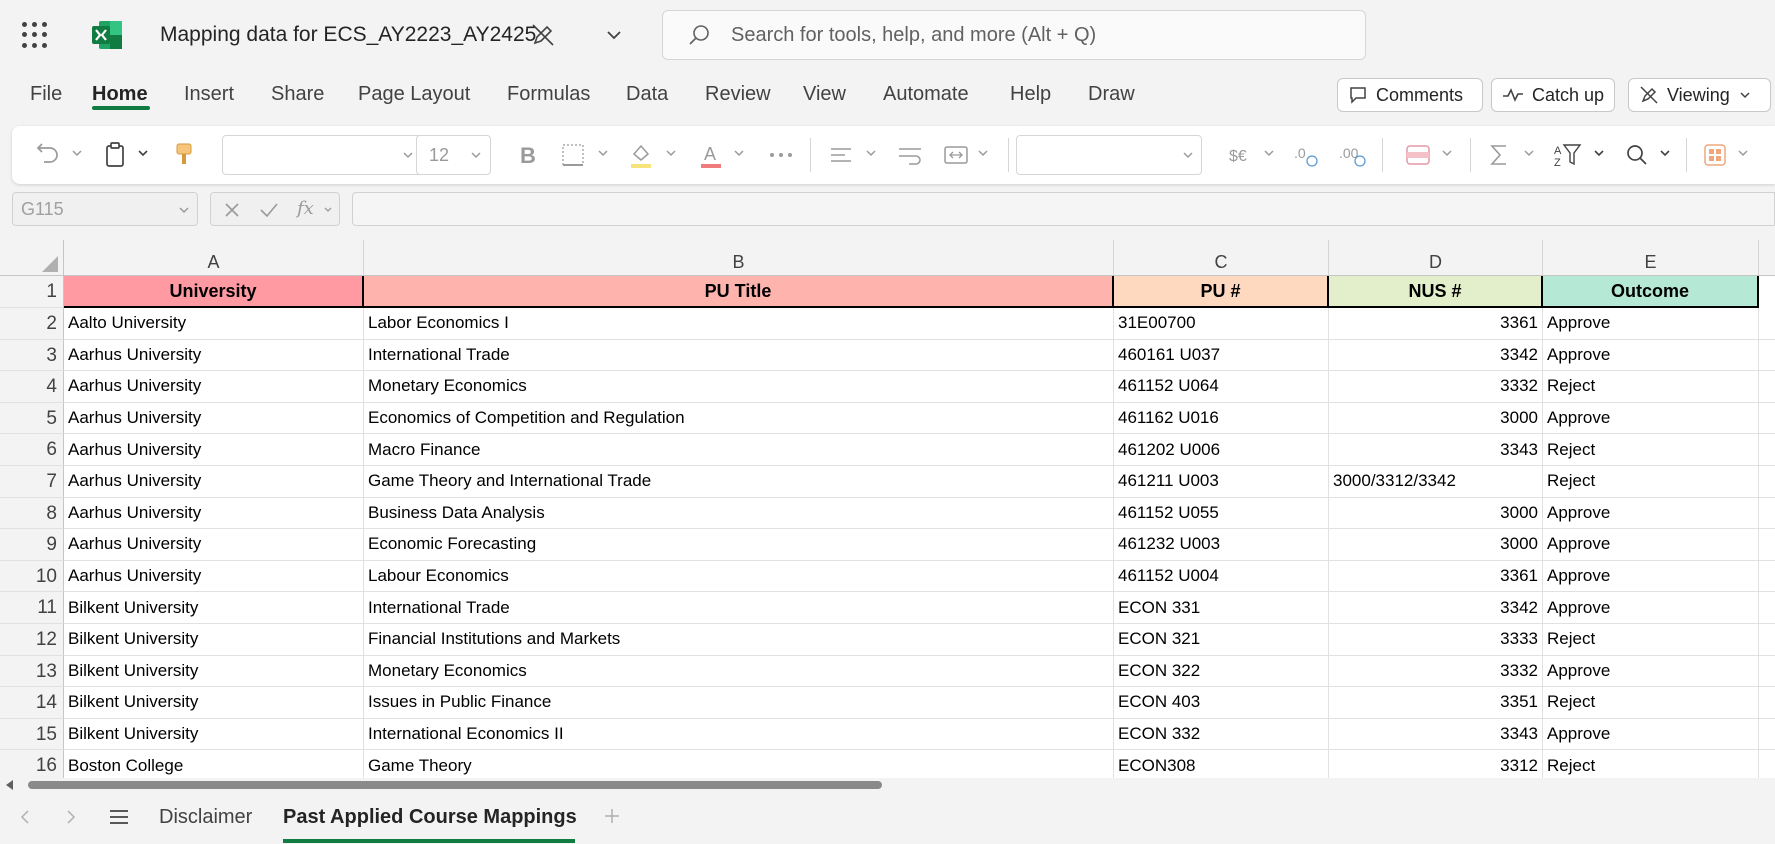 This screenshot has width=1775, height=844. I want to click on cell-pu-number: ECON 321, so click(1221, 640).